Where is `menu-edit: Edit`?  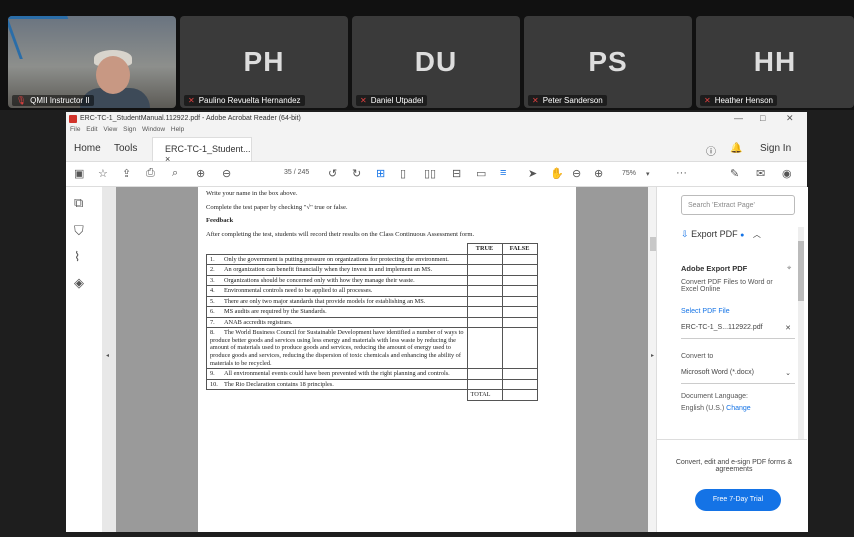
menu-edit: Edit is located at coordinates (91, 129).